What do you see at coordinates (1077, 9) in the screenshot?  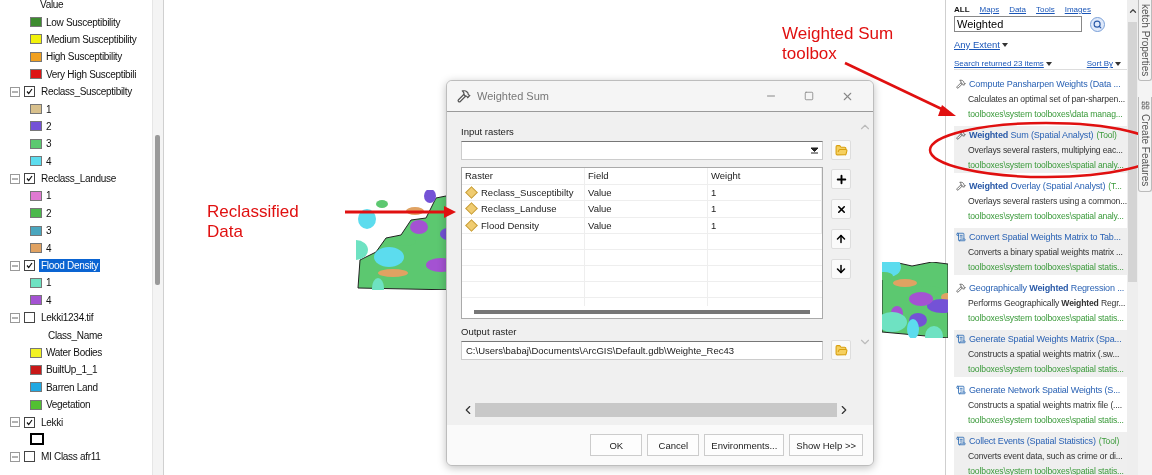 I see `search-tab: Images` at bounding box center [1077, 9].